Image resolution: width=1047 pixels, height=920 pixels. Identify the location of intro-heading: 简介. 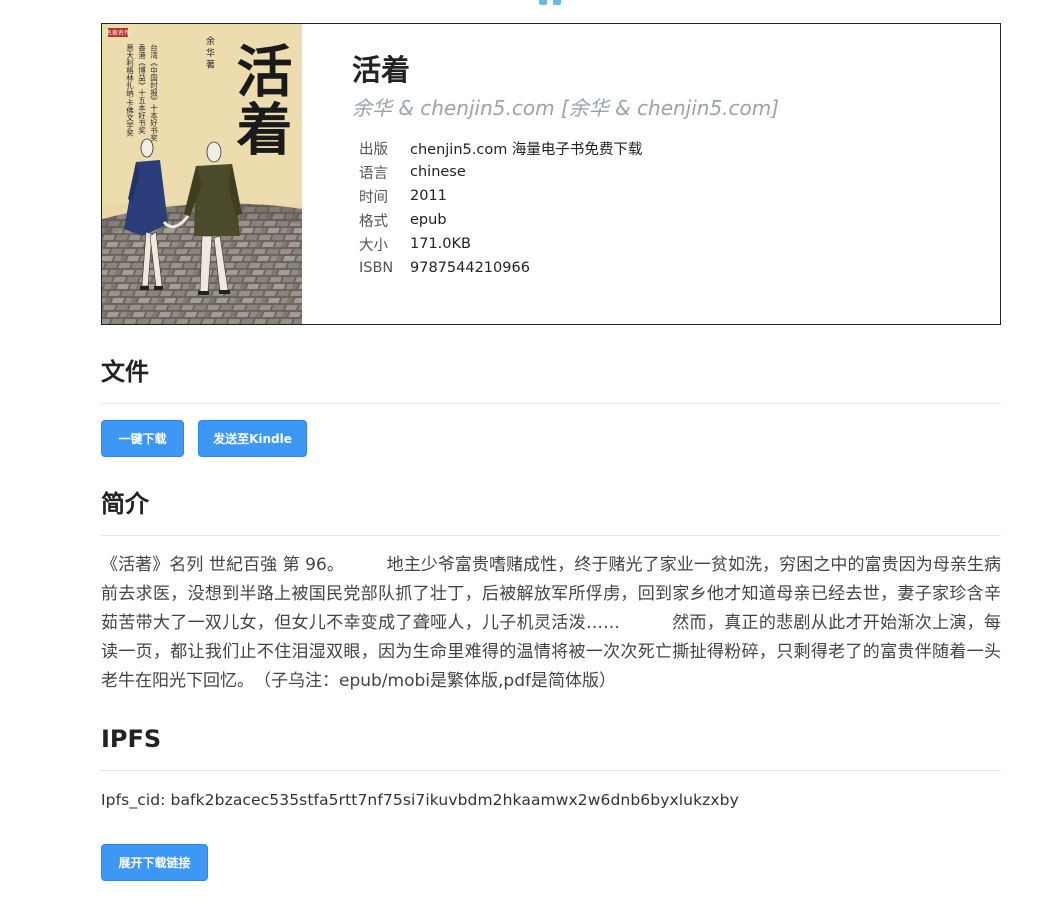
(125, 504).